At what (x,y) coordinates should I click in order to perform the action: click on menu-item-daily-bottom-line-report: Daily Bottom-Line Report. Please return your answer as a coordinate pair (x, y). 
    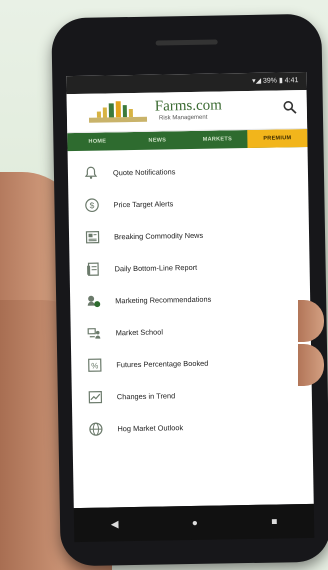
    Looking at the image, I should click on (189, 267).